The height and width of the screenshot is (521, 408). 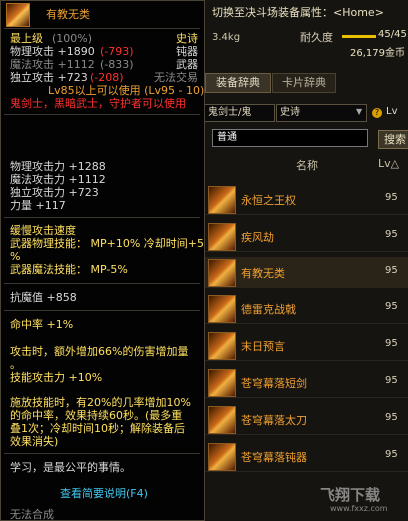 I want to click on trade-status: 无法交易, so click(x=176, y=77).